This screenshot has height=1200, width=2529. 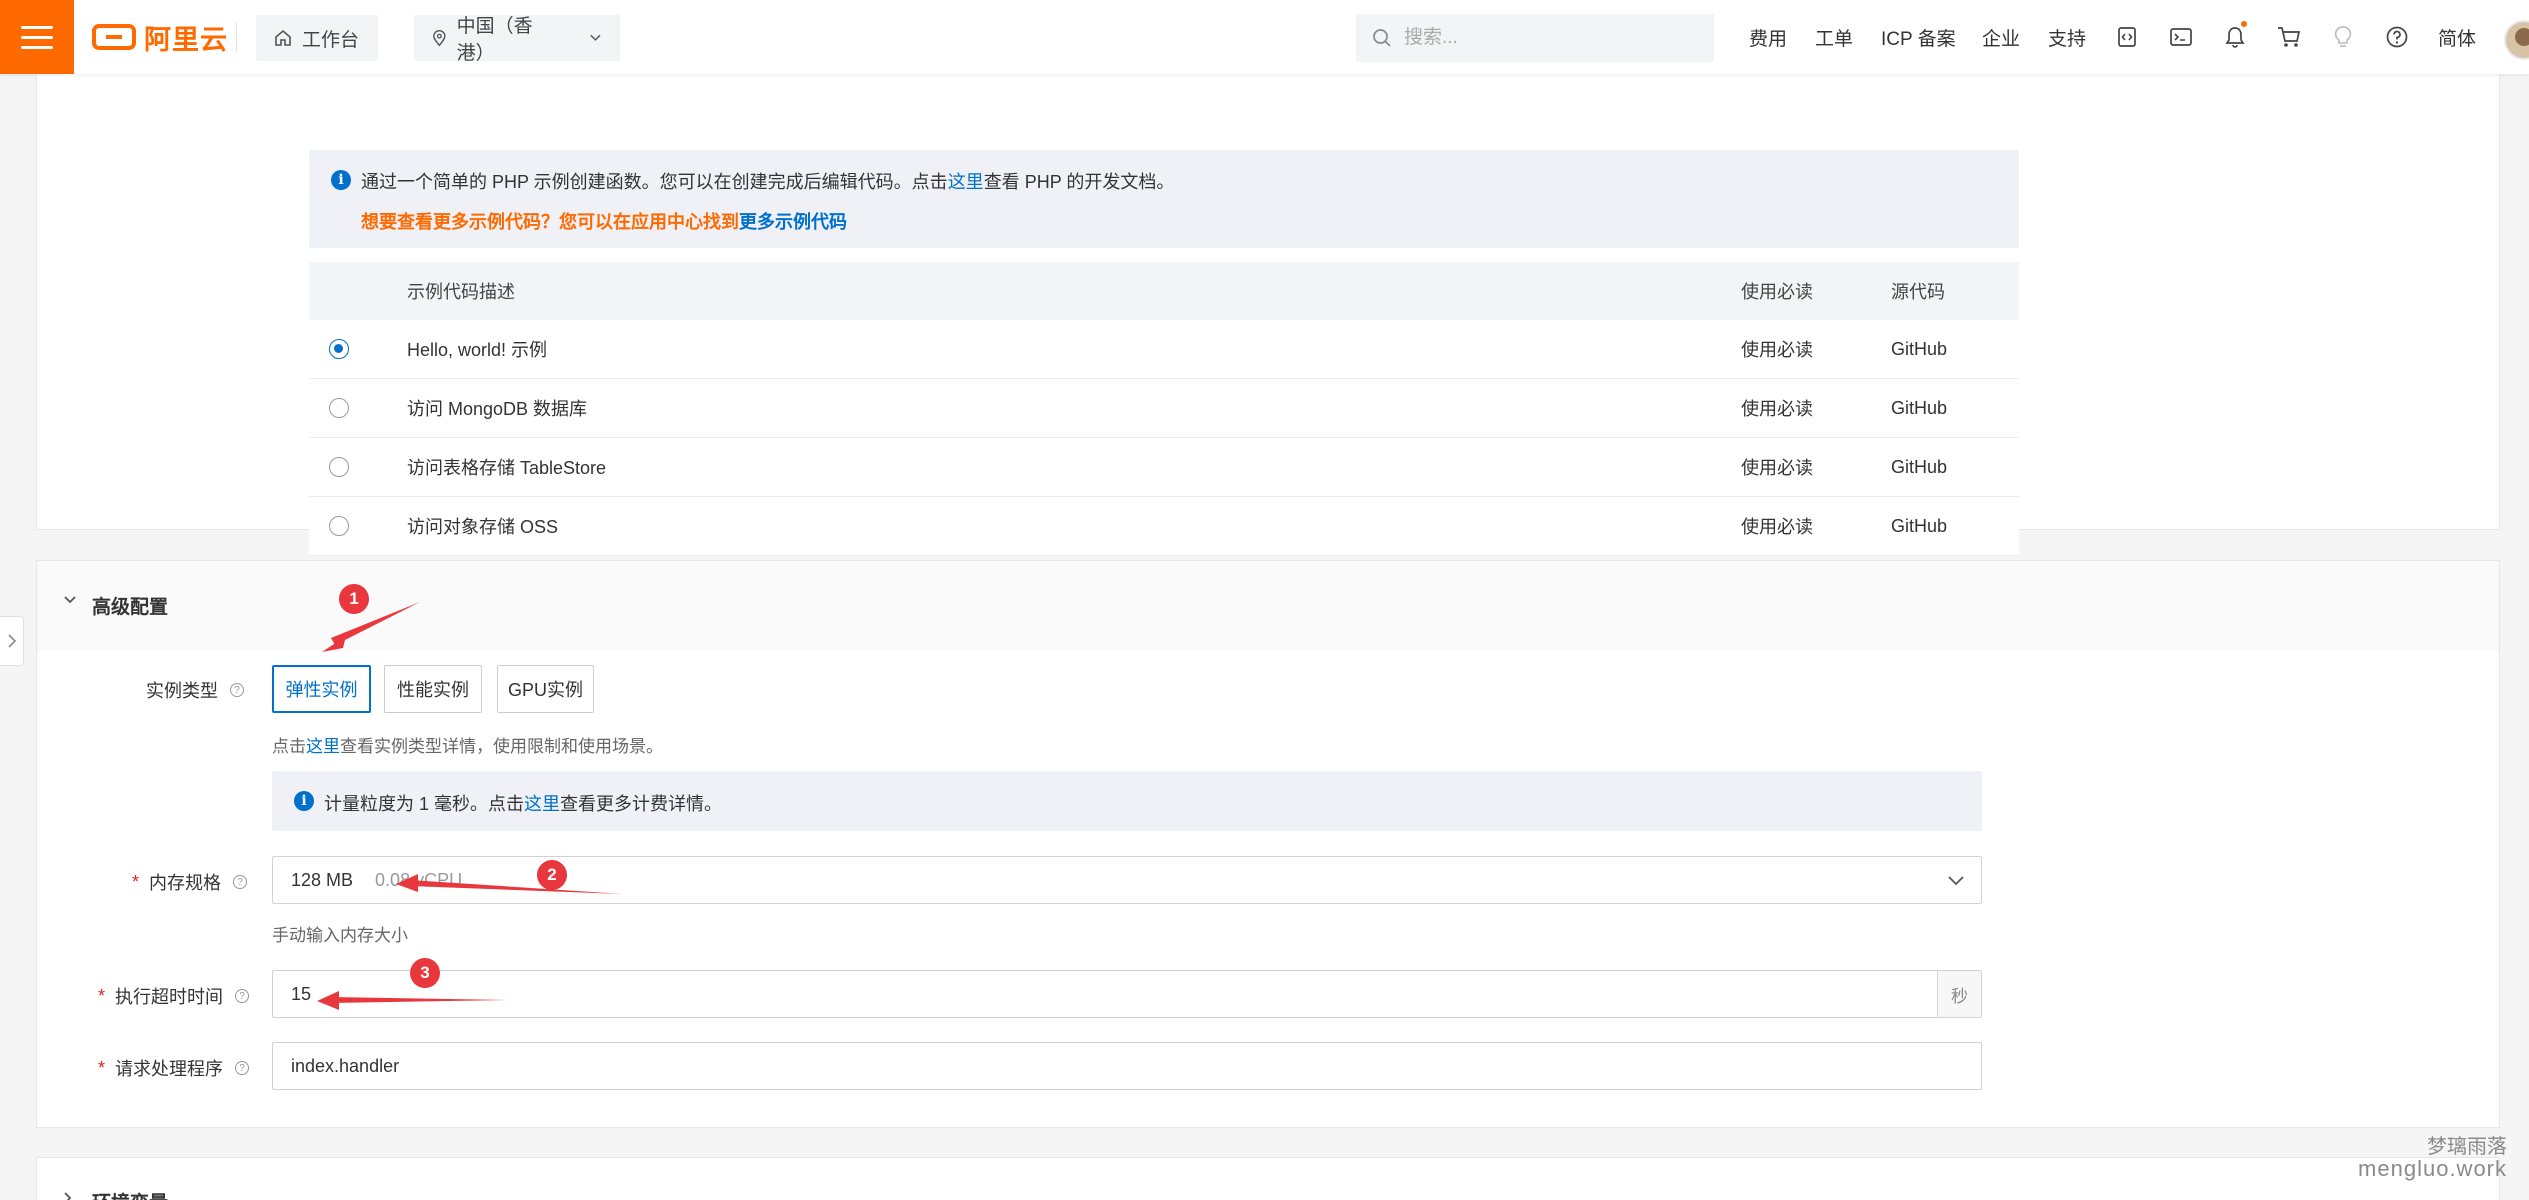 I want to click on watermark-cn: 梦璃雨落, so click(x=2467, y=1147).